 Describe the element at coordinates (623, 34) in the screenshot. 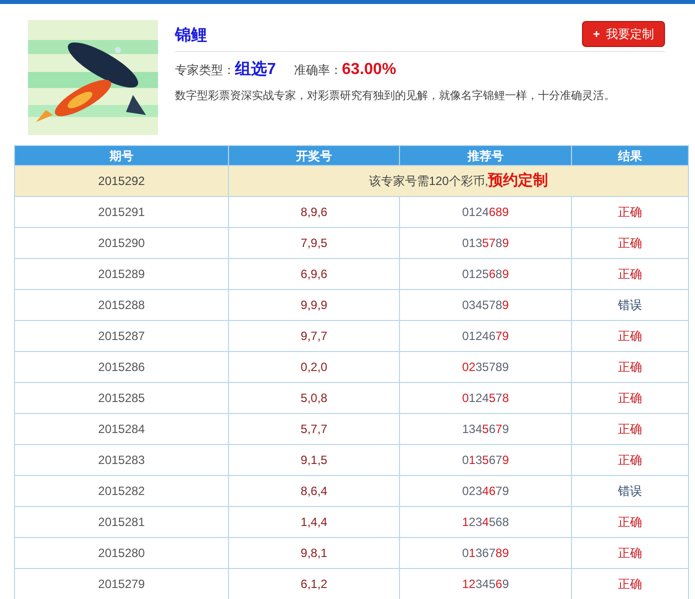

I see `custom-button: + 我要定制` at that location.